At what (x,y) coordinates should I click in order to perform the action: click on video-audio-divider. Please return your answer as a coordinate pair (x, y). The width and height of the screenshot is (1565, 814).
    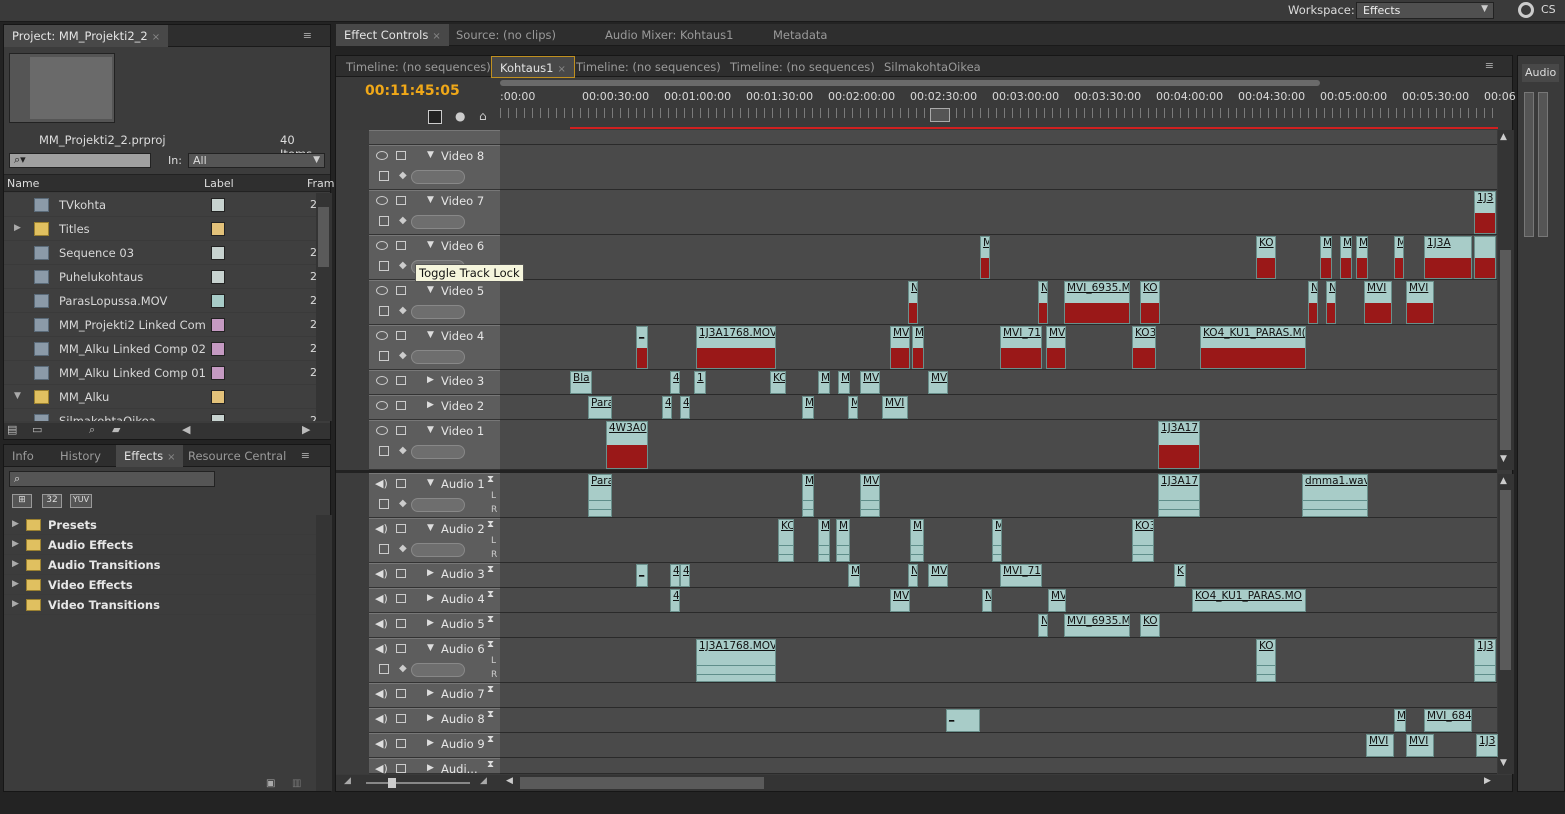
    Looking at the image, I should click on (916, 471).